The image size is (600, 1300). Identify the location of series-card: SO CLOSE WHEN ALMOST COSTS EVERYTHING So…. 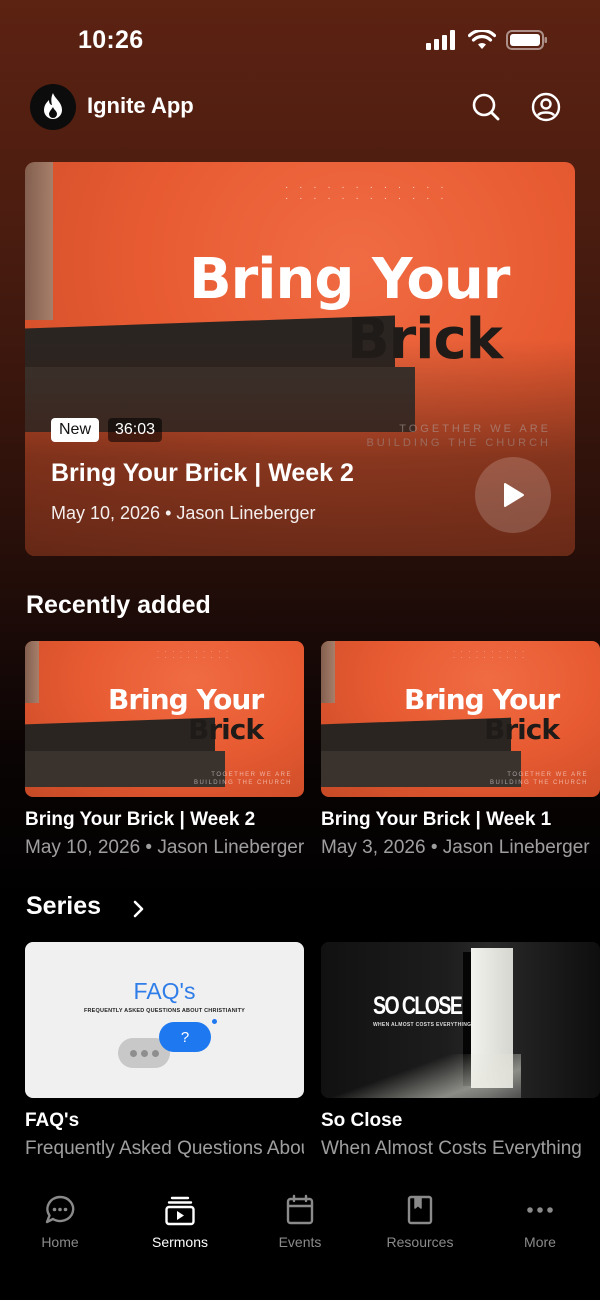
(460, 1051).